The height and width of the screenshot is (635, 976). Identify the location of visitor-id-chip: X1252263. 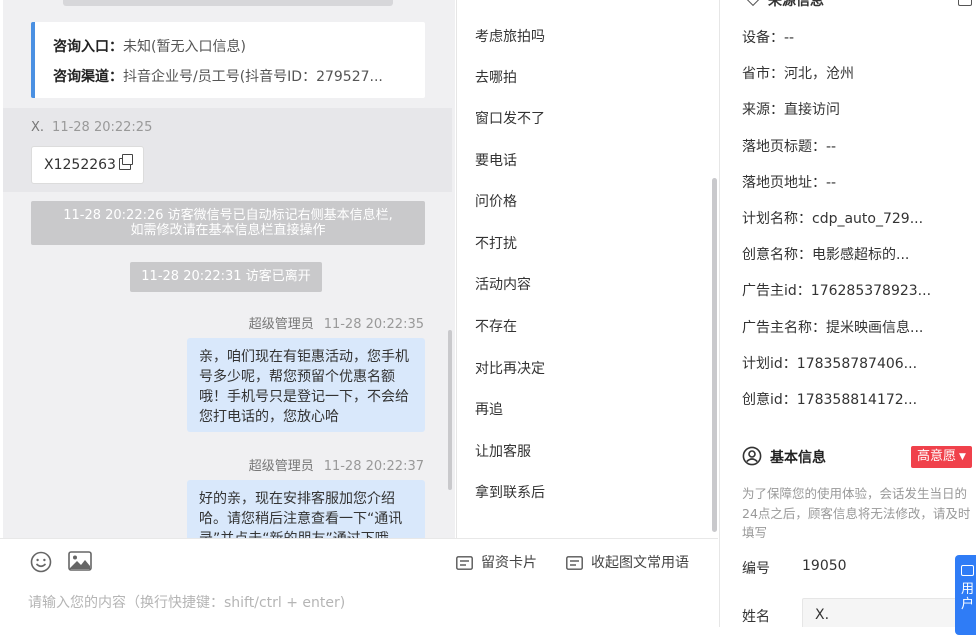
(87, 165).